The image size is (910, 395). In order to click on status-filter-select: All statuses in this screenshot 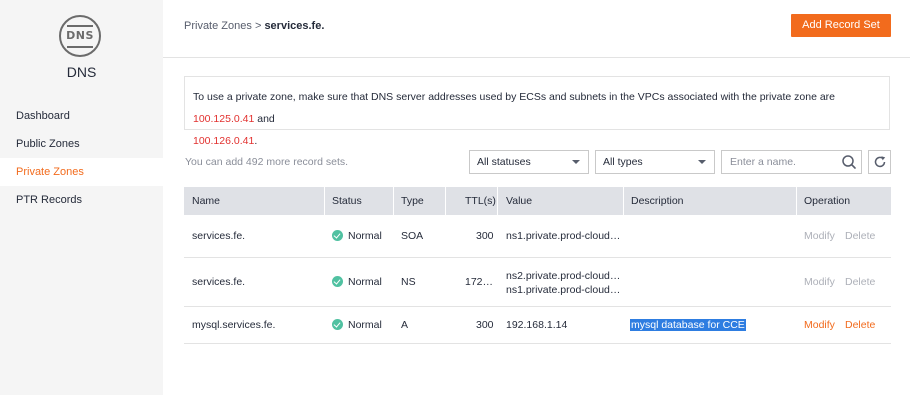, I will do `click(529, 162)`.